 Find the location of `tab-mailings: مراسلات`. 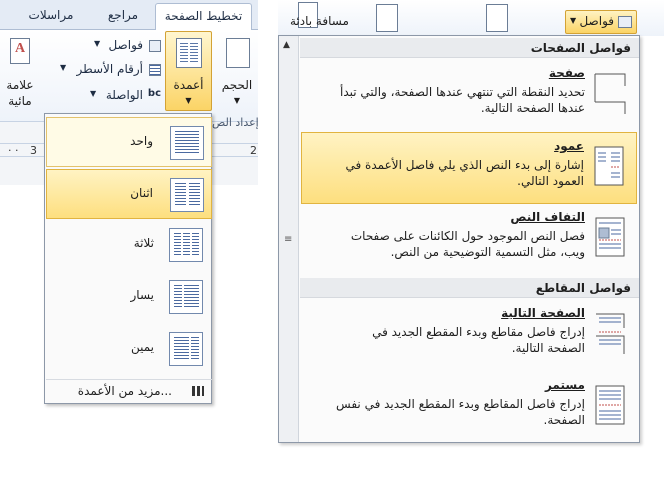

tab-mailings: مراسلات is located at coordinates (51, 16).